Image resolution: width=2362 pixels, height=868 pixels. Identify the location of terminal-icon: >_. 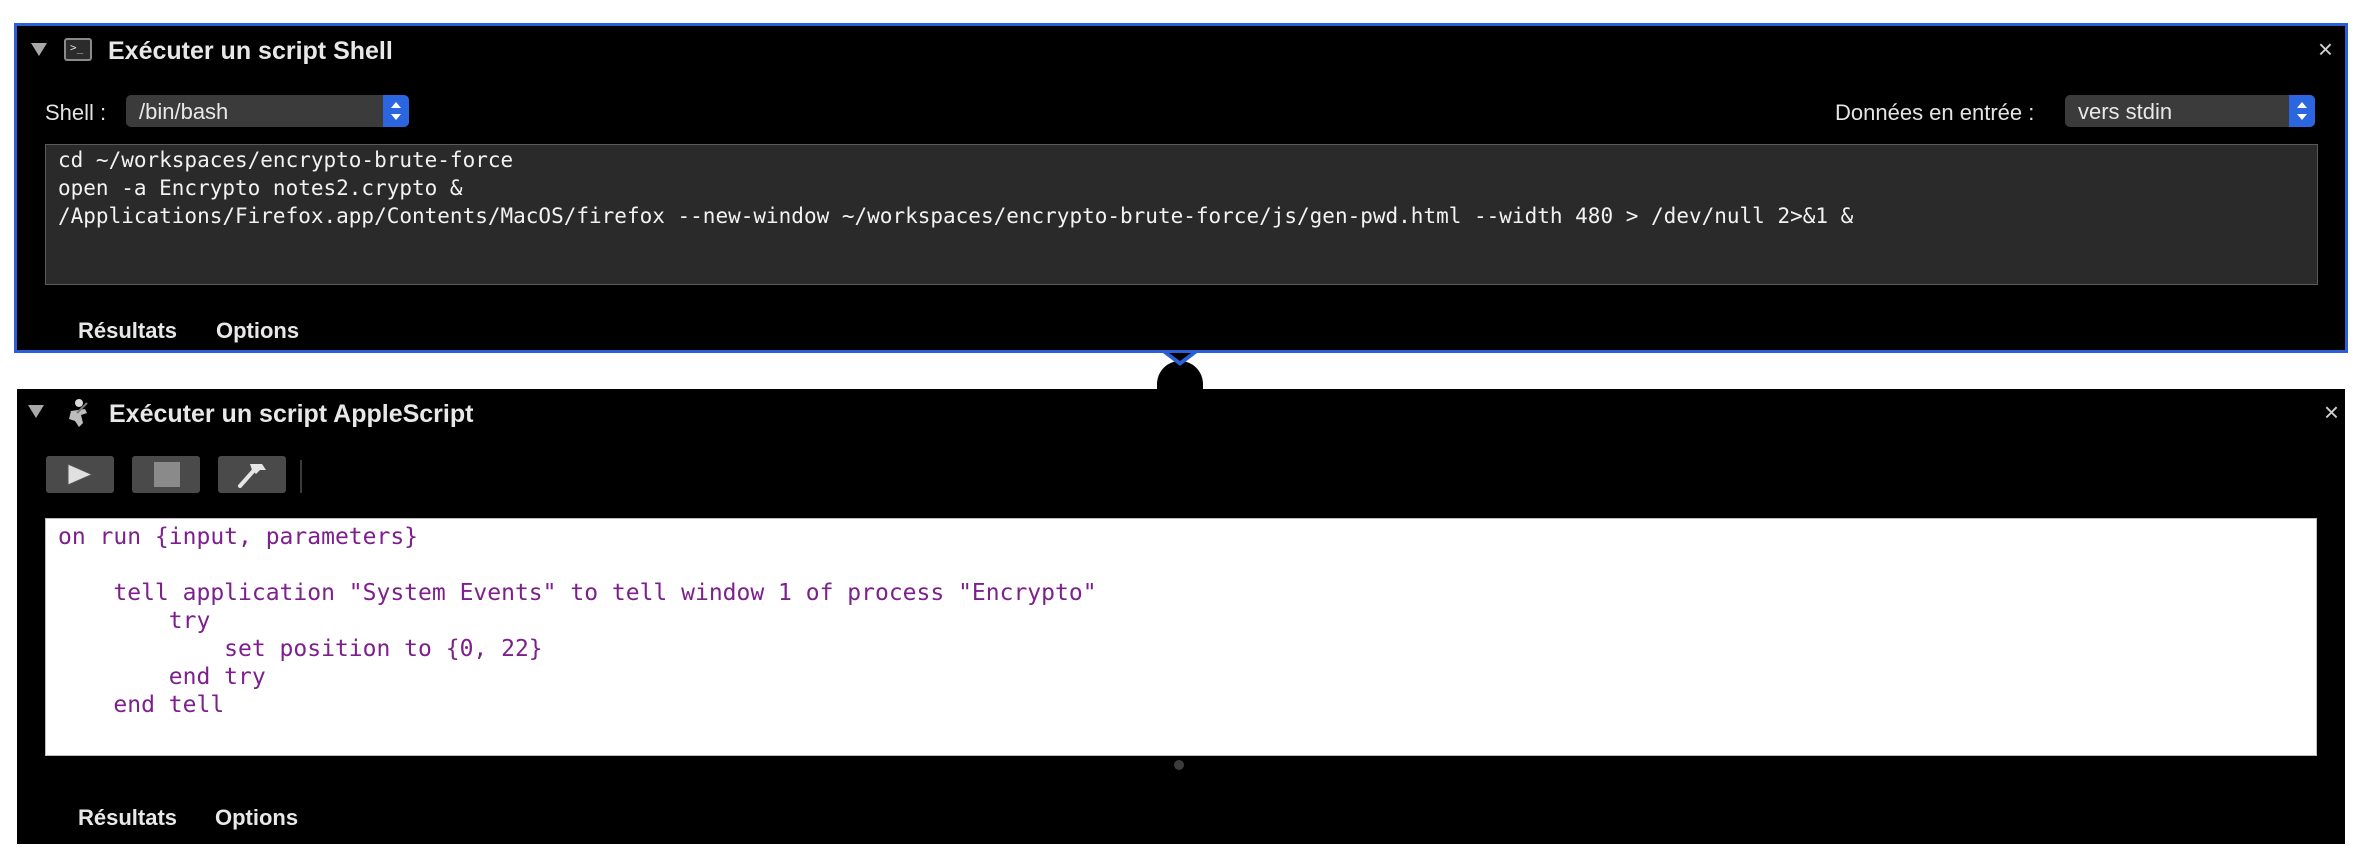
(78, 49).